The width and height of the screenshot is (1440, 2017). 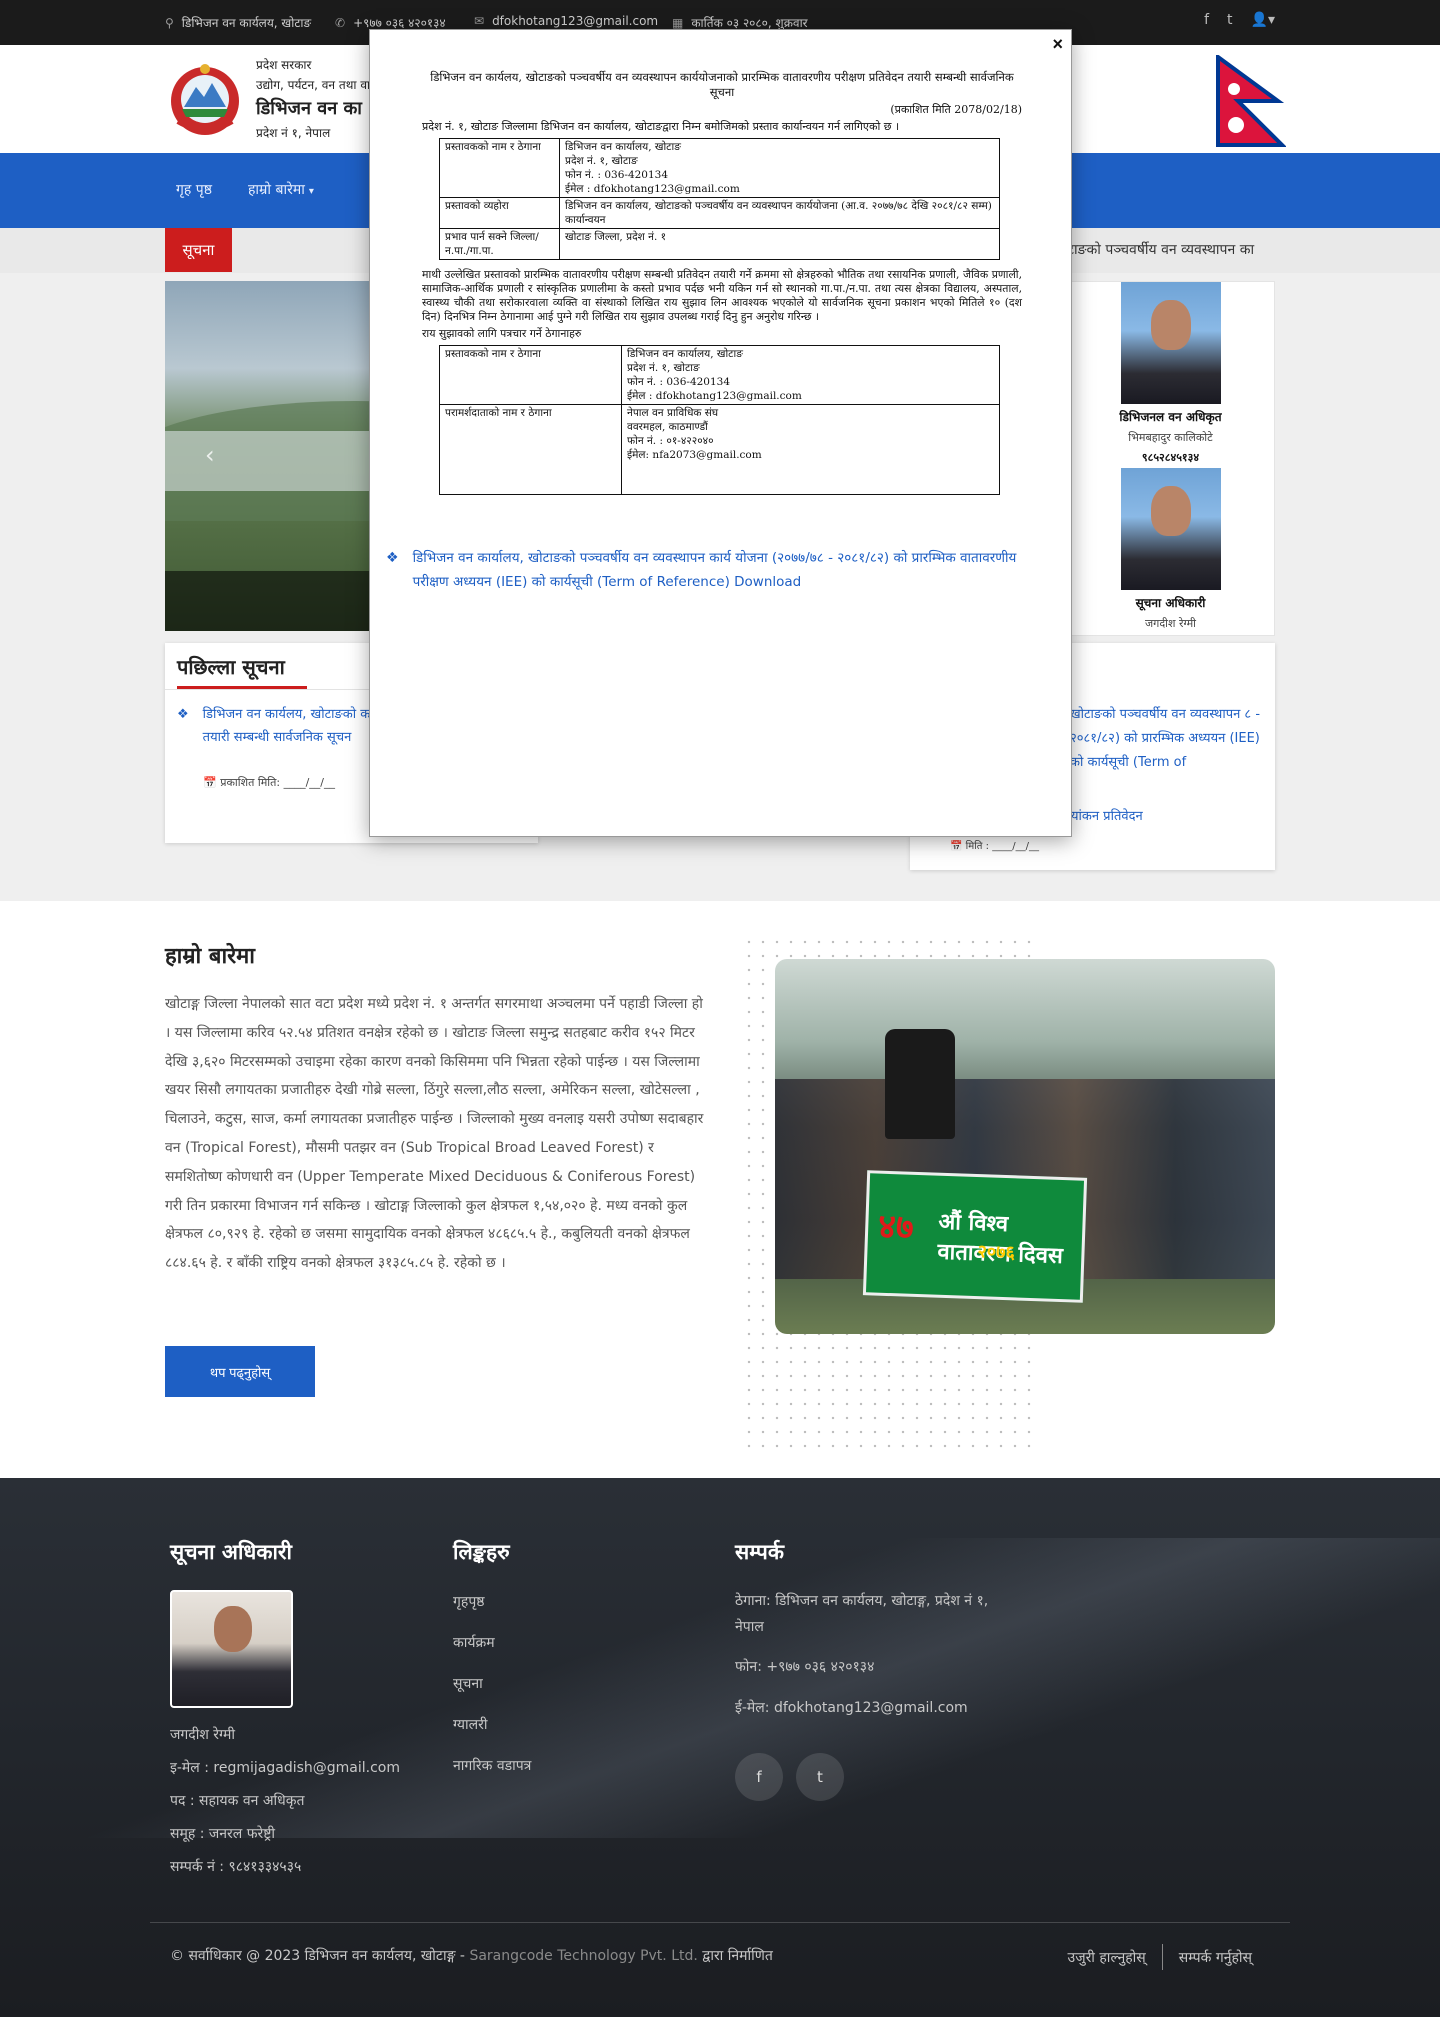 What do you see at coordinates (479, 21) in the screenshot?
I see `envelope-icon: ✉` at bounding box center [479, 21].